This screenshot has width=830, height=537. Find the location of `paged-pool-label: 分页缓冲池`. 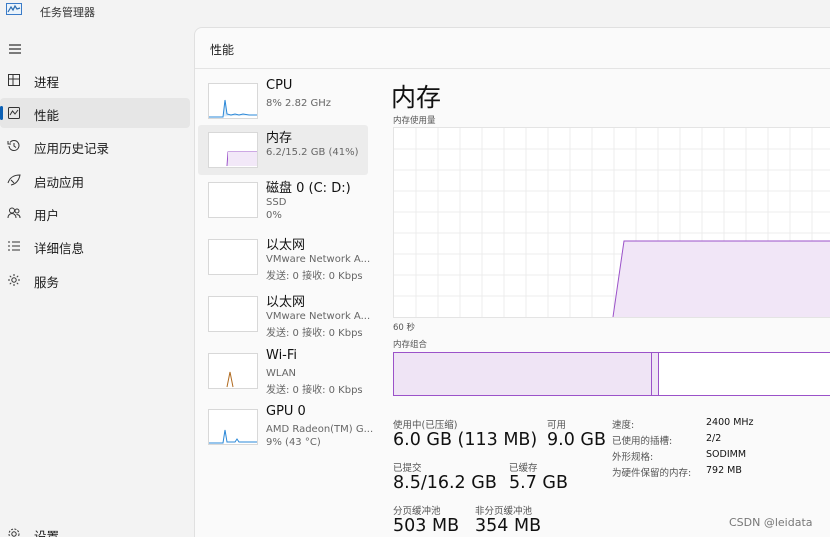

paged-pool-label: 分页缓冲池 is located at coordinates (417, 511).